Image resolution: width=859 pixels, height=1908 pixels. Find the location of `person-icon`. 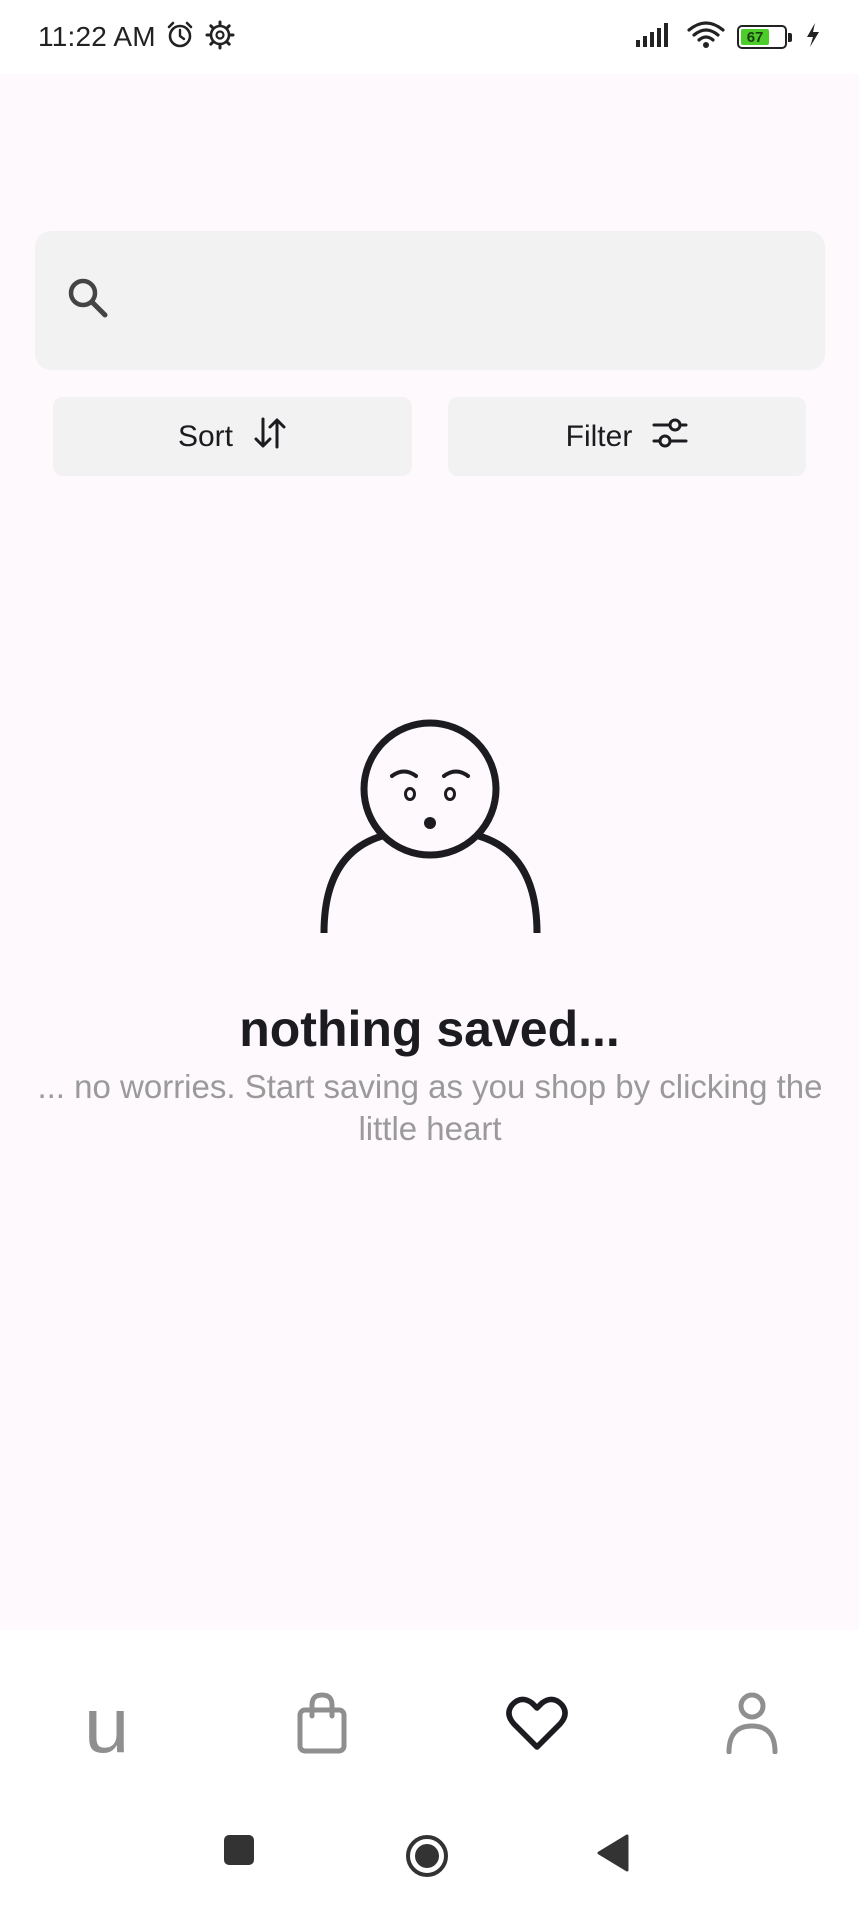

person-icon is located at coordinates (752, 1725).